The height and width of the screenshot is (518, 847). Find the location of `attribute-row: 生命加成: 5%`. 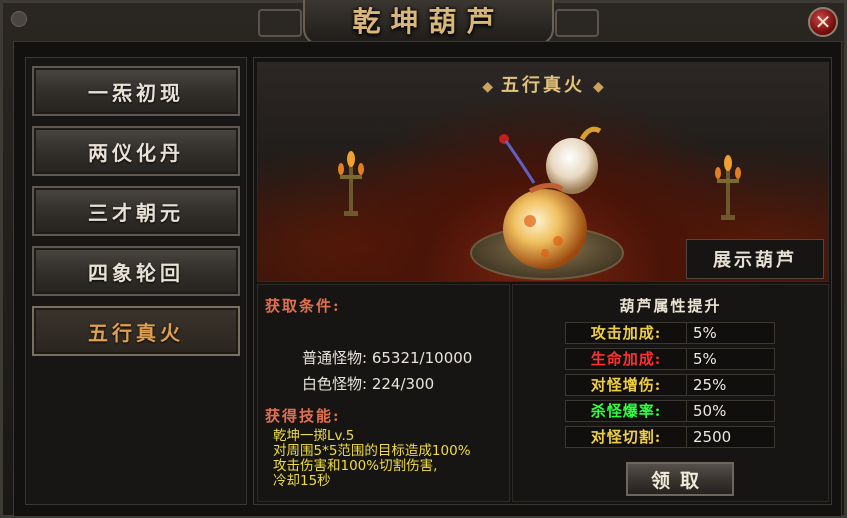

attribute-row: 生命加成: 5% is located at coordinates (670, 359).